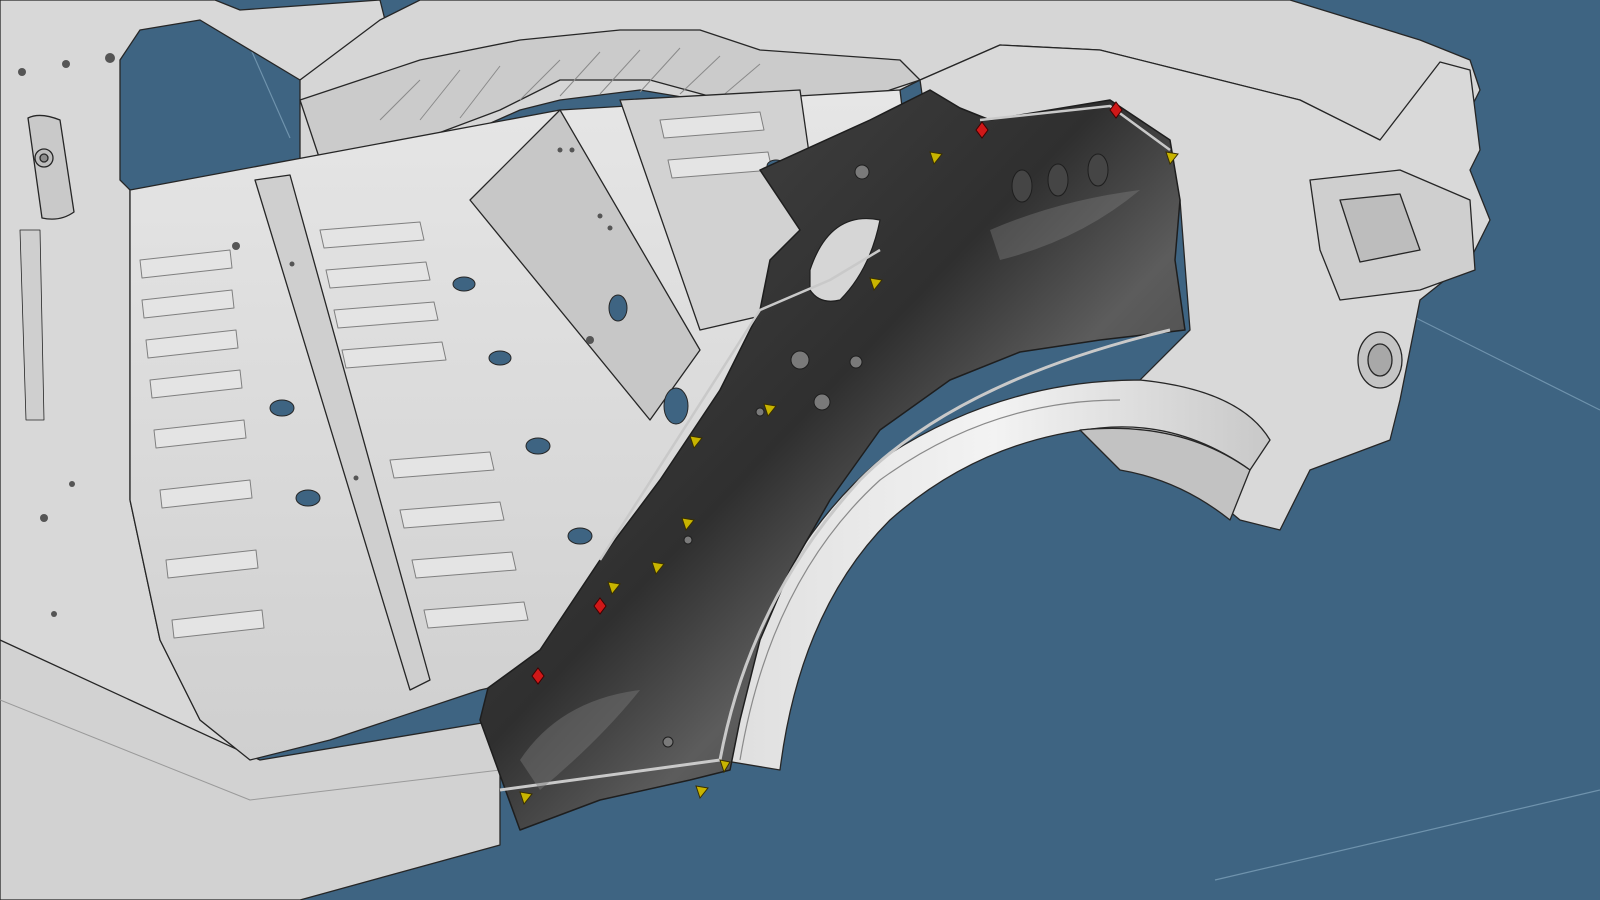  Describe the element at coordinates (702, 792) in the screenshot. I see `triangle-marker-icon` at that location.